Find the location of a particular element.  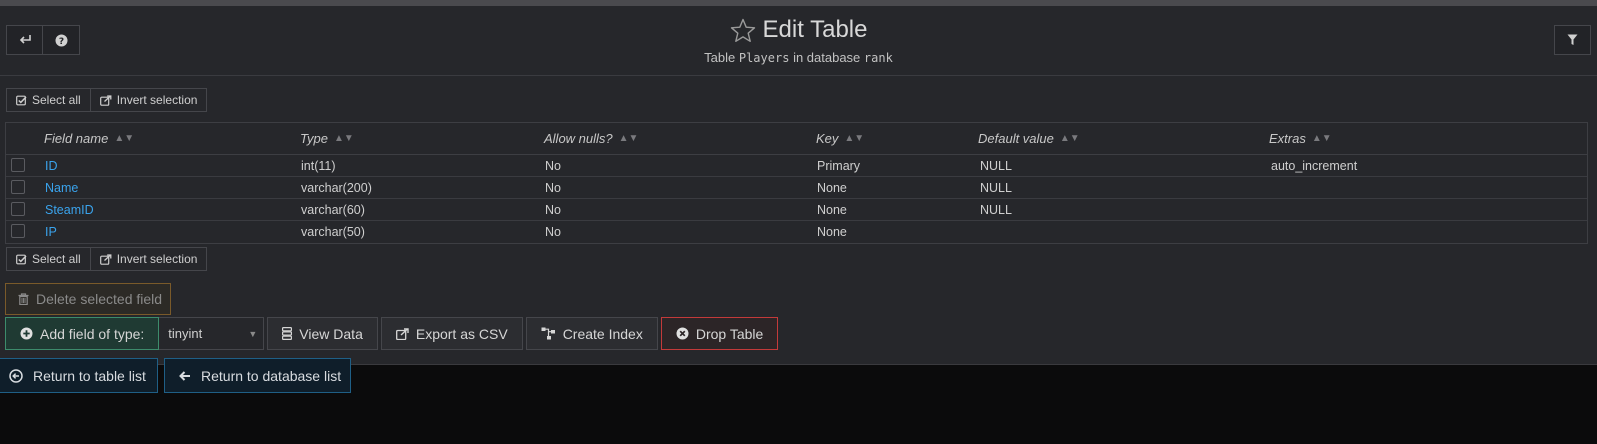

title-row: Edit Table is located at coordinates (798, 30).